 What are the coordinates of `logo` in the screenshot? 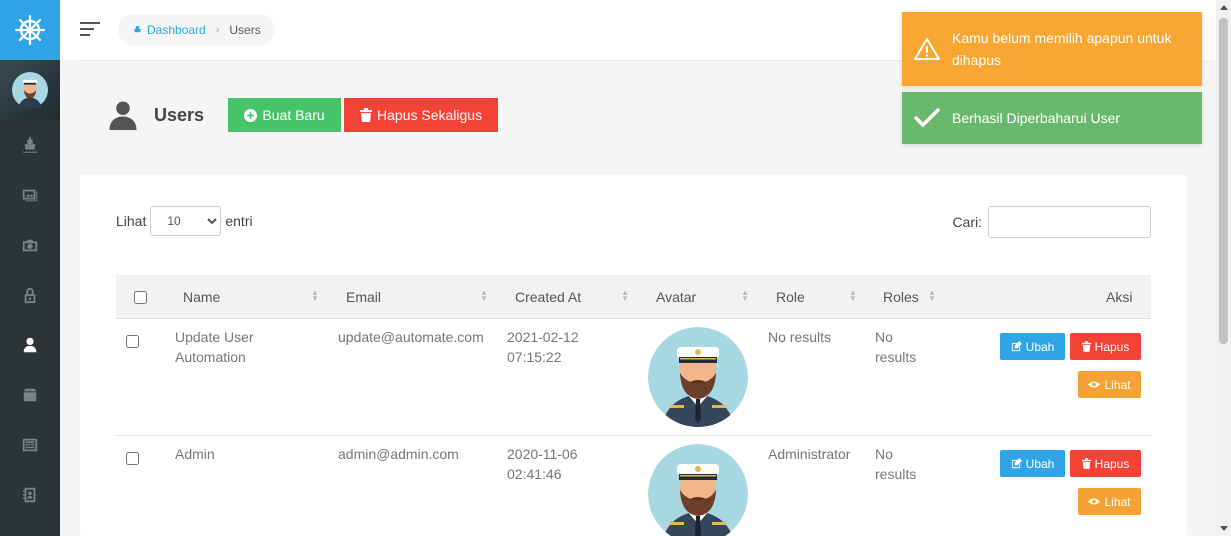 It's located at (30, 30).